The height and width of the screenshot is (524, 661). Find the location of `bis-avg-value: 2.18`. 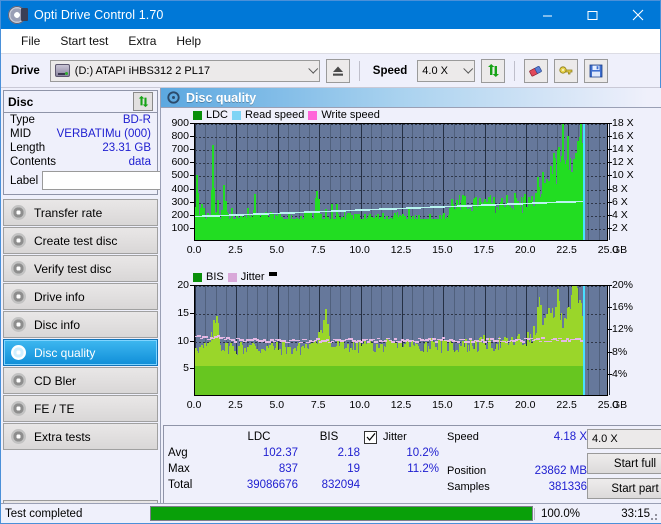

bis-avg-value: 2.18 is located at coordinates (348, 453).